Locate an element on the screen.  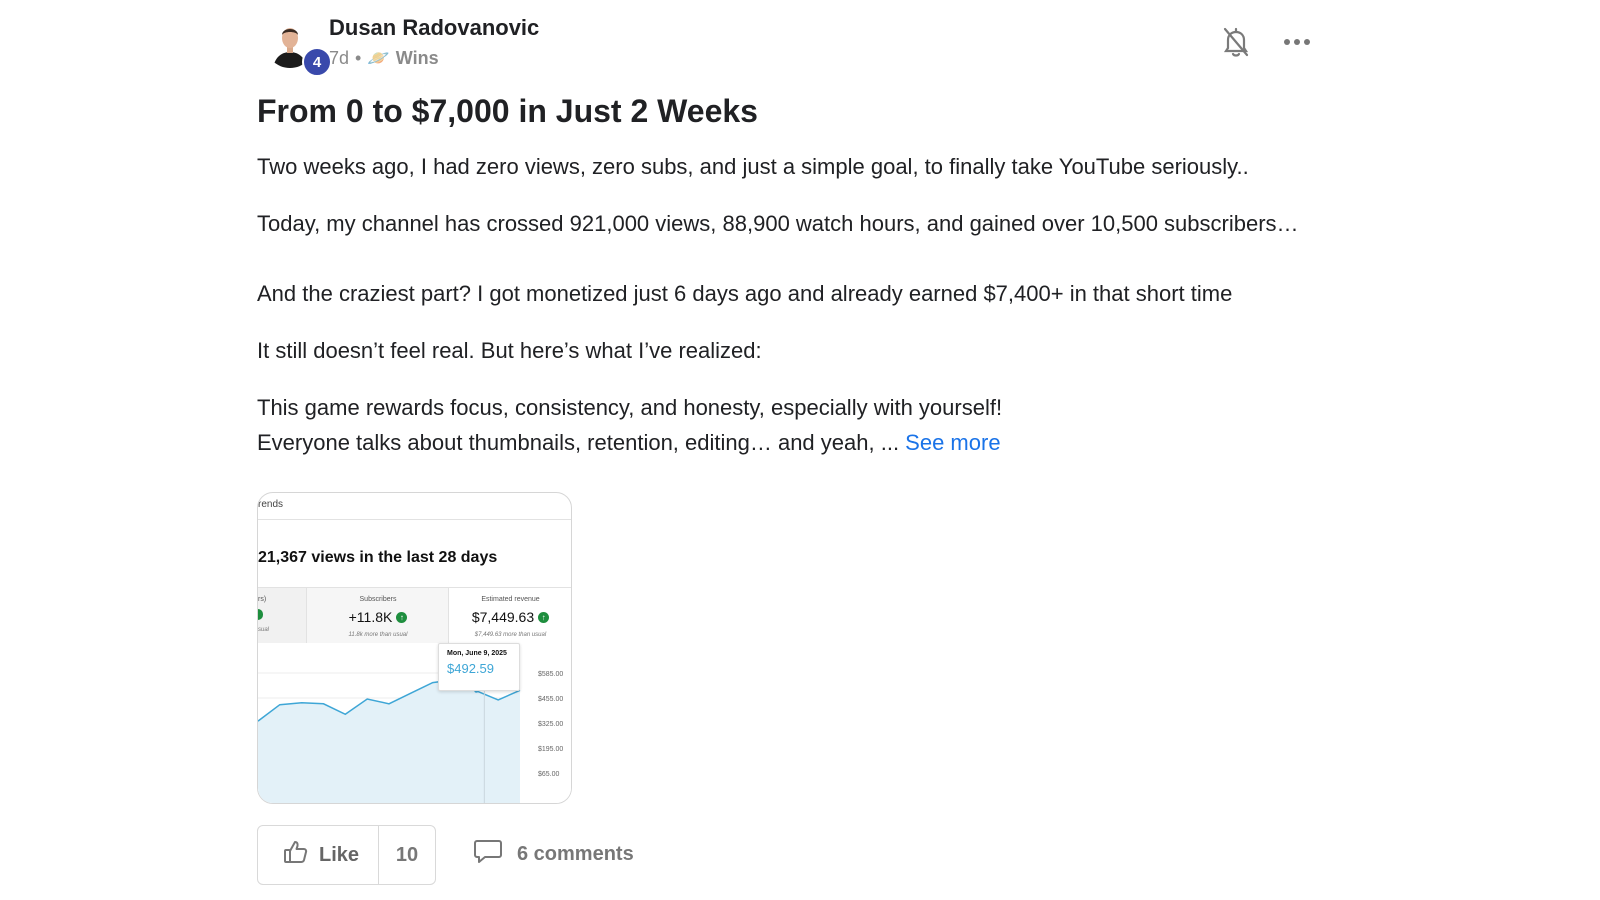
stat-subscribers-value-row: +11.8K ↑ is located at coordinates (378, 617).